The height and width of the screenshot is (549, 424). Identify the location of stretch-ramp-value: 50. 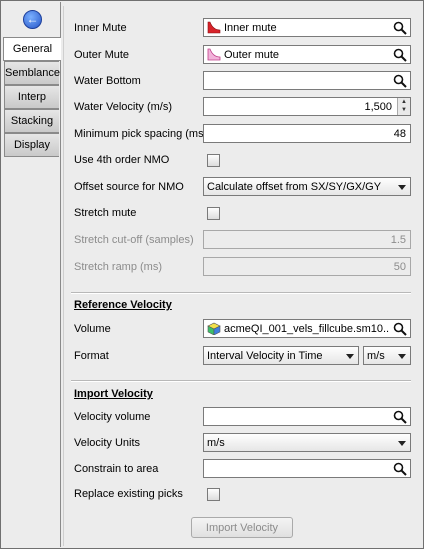
(399, 267).